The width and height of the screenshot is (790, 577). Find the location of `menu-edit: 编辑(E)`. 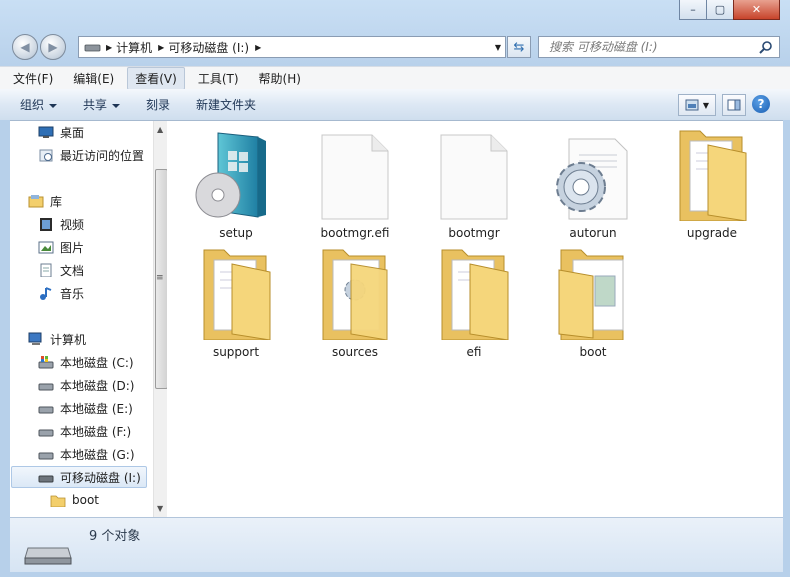

menu-edit: 编辑(E) is located at coordinates (93, 78).